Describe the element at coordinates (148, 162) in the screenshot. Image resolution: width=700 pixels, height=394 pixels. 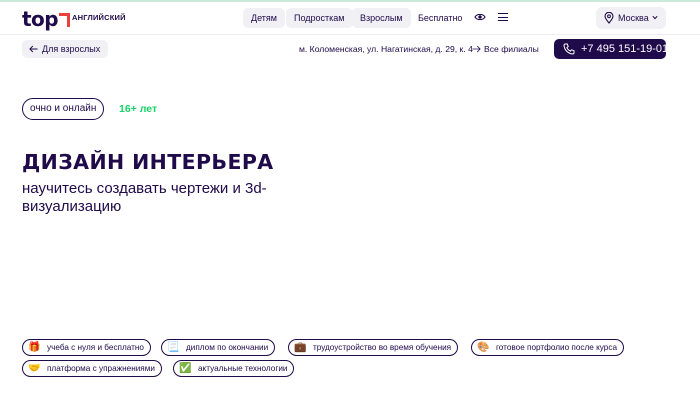
I see `page-title: ДИЗАЙН ИНТЕРЬЕРА` at that location.